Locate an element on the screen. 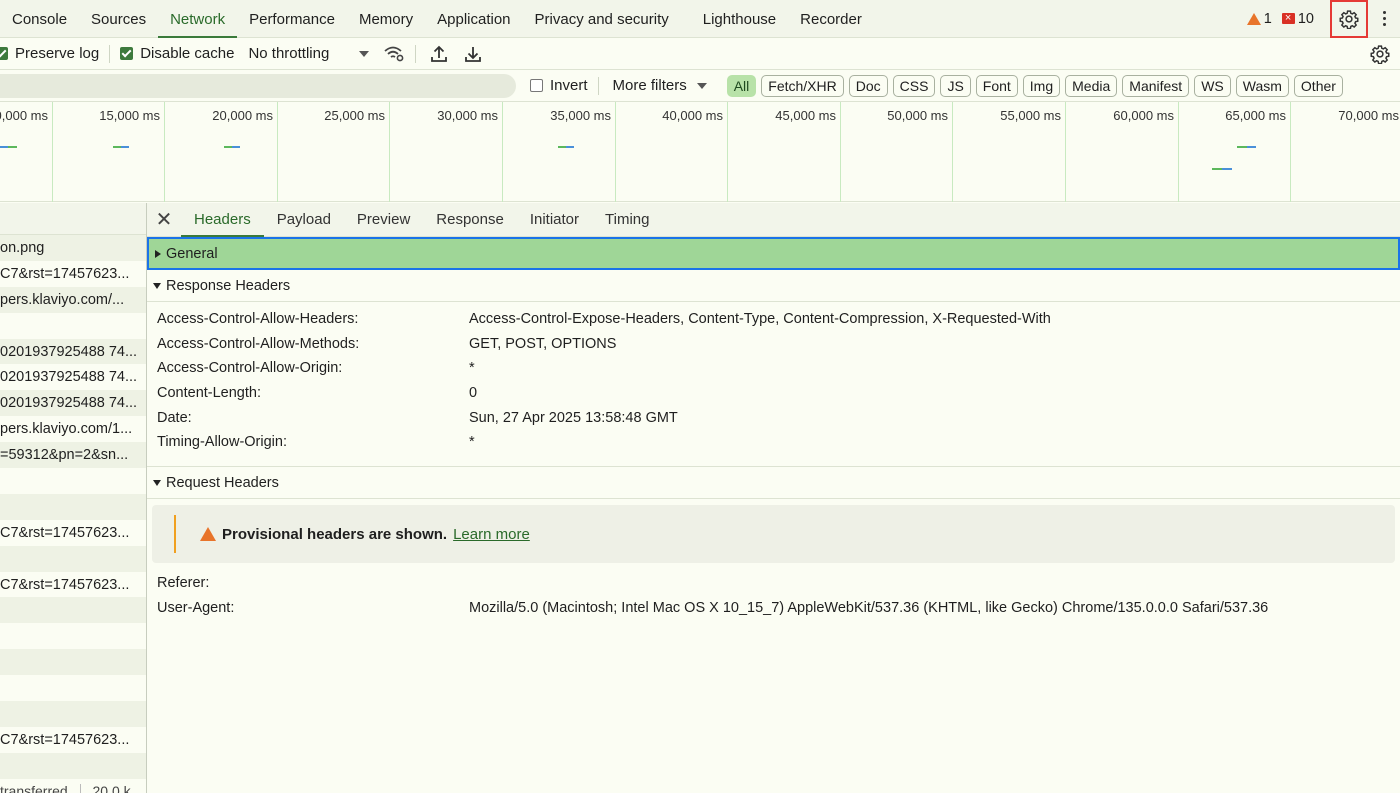 The image size is (1400, 793). tab-network: Network is located at coordinates (198, 19).